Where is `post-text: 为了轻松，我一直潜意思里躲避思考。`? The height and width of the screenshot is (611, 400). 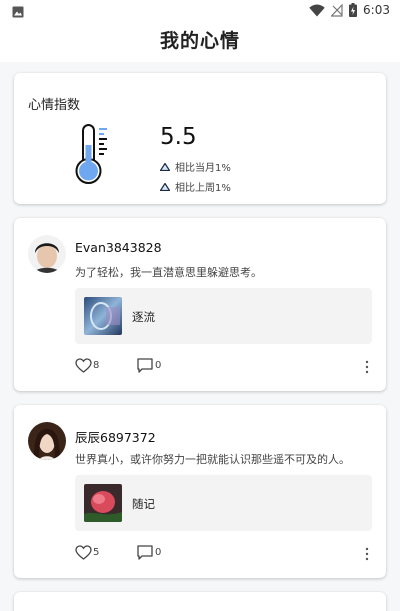 post-text: 为了轻松，我一直潜意思里躲避思考。 is located at coordinates (168, 272).